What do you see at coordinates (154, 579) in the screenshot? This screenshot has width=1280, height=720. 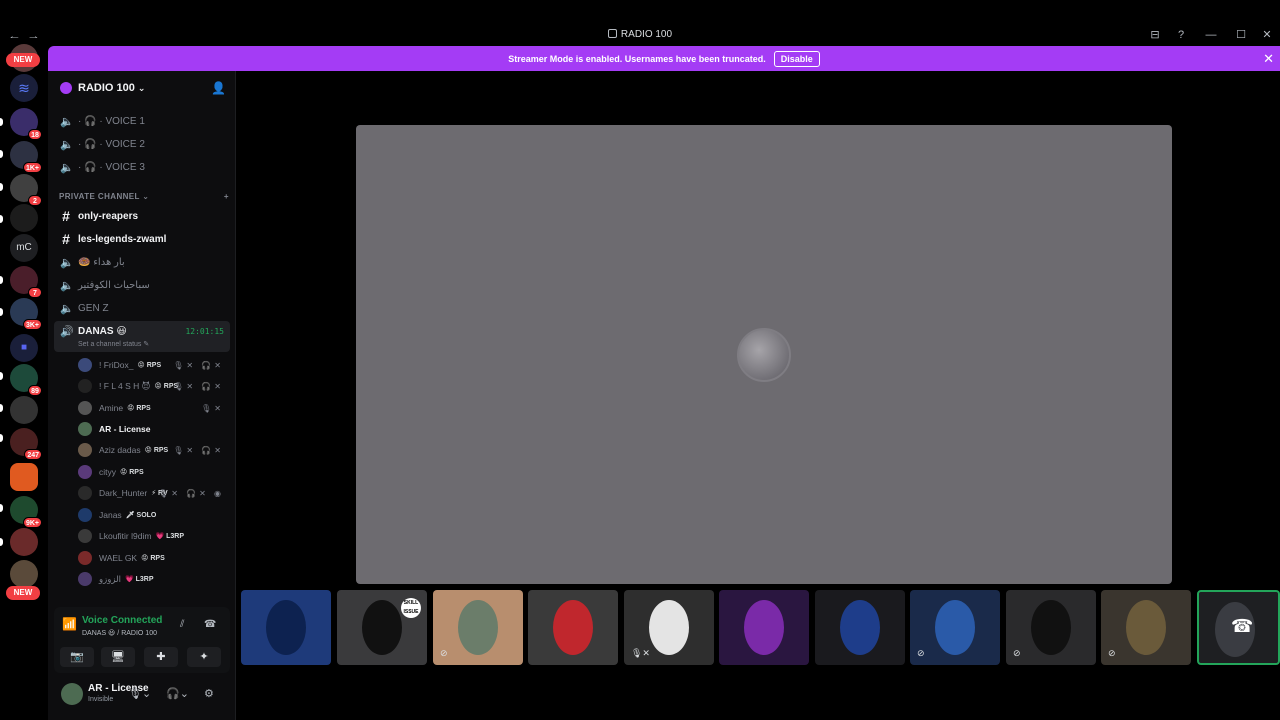 I see `voice-member: الزوزو 💗 L3RP` at bounding box center [154, 579].